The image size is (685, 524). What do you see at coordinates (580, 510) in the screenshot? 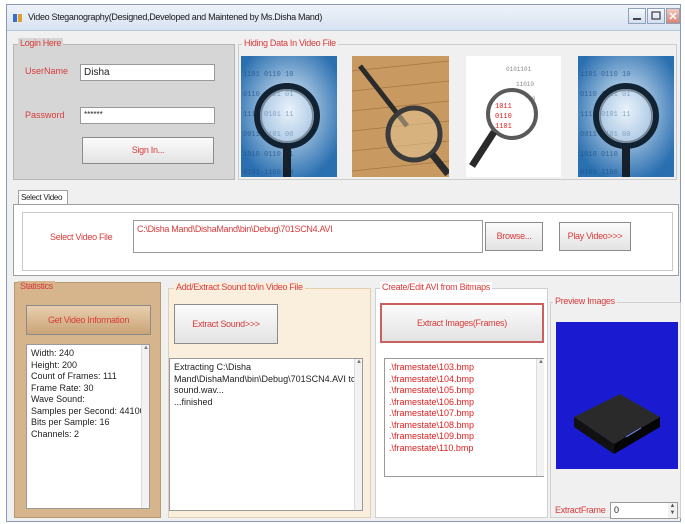
I see `extract-frame-label: ExtractFrame` at bounding box center [580, 510].